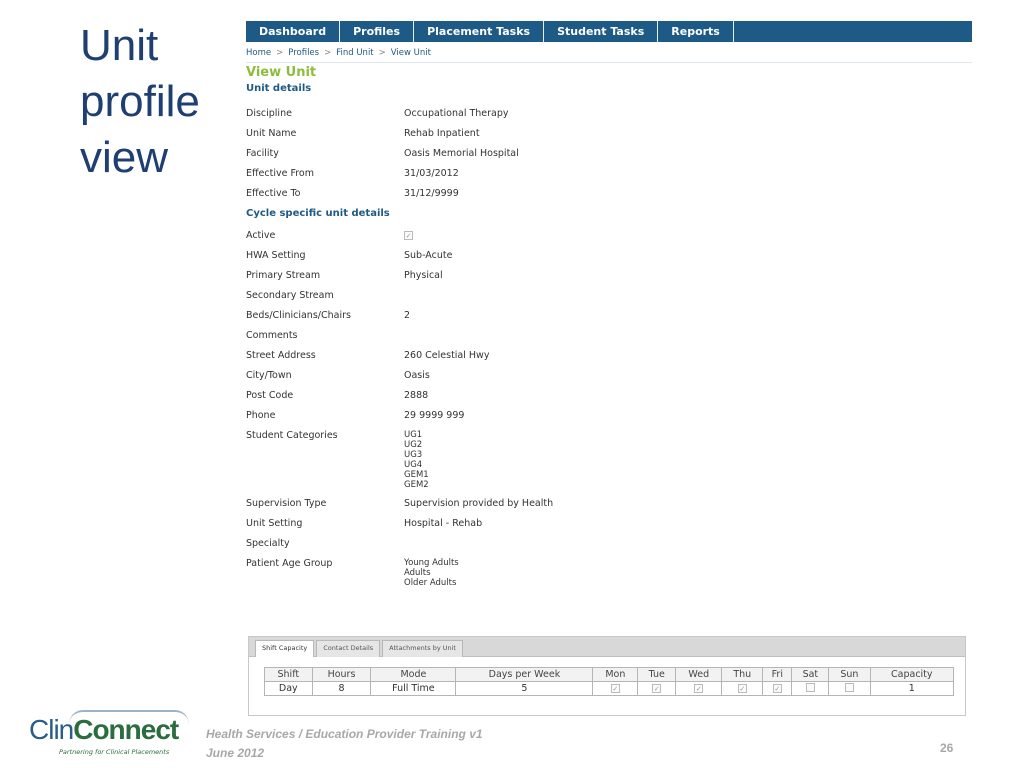  I want to click on table-row: Day 8 Full Time 5 ✓ ✓ ✓ ✓ ✓ 1, so click(609, 688).